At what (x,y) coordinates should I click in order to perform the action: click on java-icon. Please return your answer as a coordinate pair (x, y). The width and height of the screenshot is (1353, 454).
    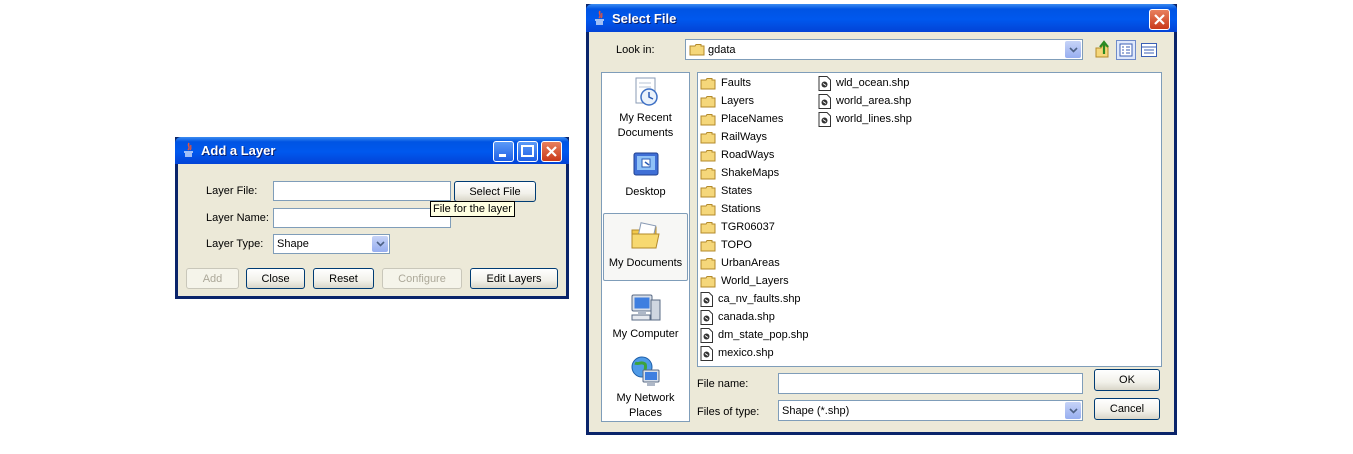
    Looking at the image, I should click on (599, 17).